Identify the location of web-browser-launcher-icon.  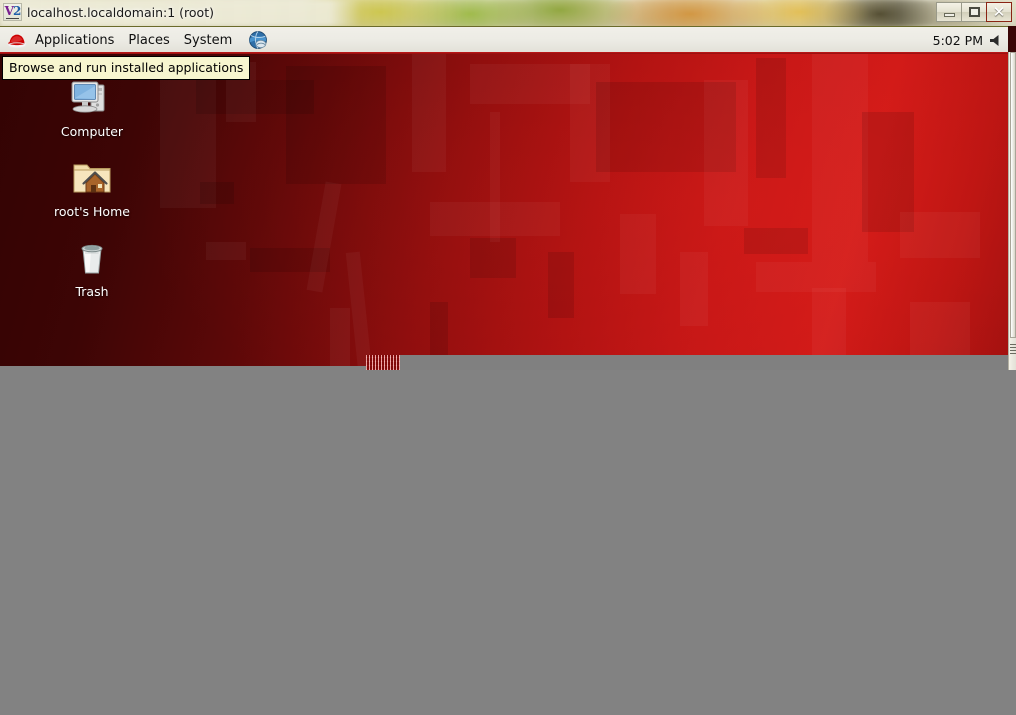
(258, 40).